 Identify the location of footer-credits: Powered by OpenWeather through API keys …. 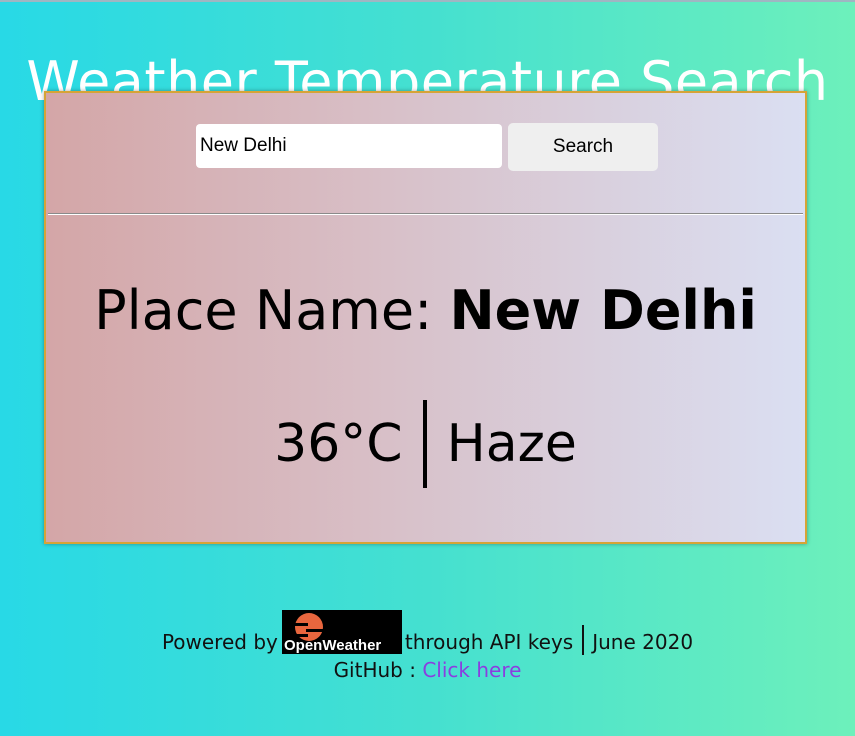
(427, 629).